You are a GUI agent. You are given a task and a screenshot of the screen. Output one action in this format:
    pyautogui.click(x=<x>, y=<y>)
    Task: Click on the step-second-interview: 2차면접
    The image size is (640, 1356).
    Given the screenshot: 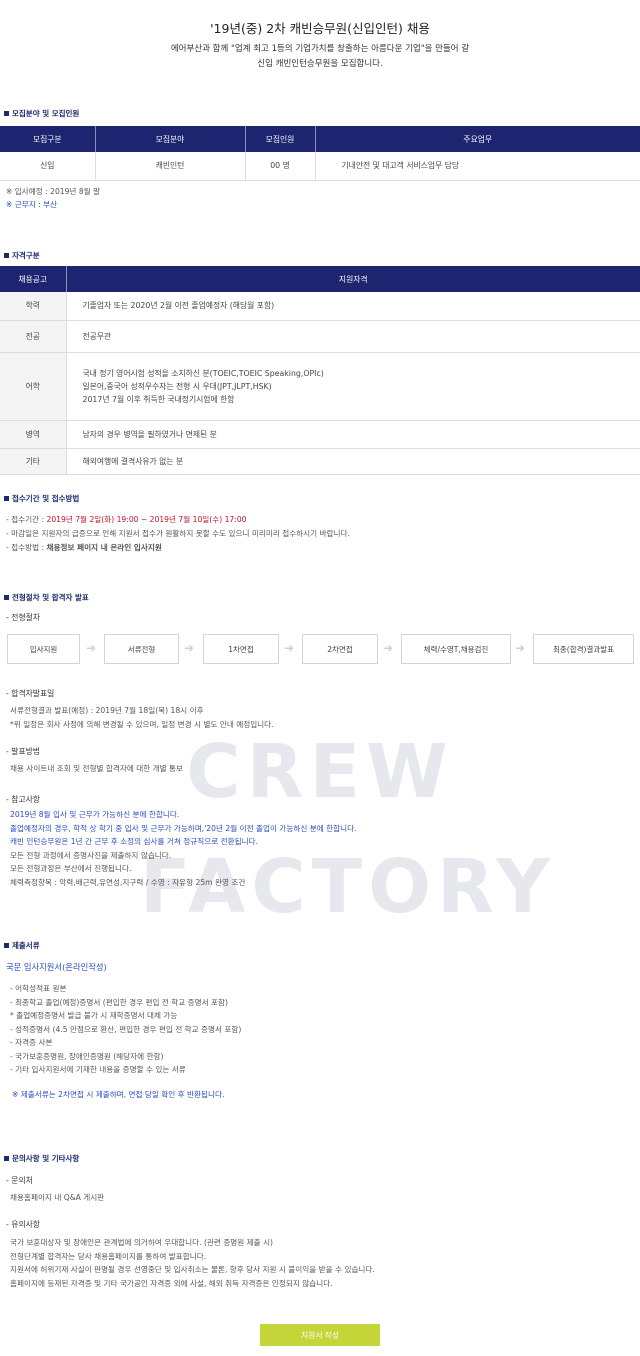 What is the action you would take?
    pyautogui.click(x=340, y=649)
    